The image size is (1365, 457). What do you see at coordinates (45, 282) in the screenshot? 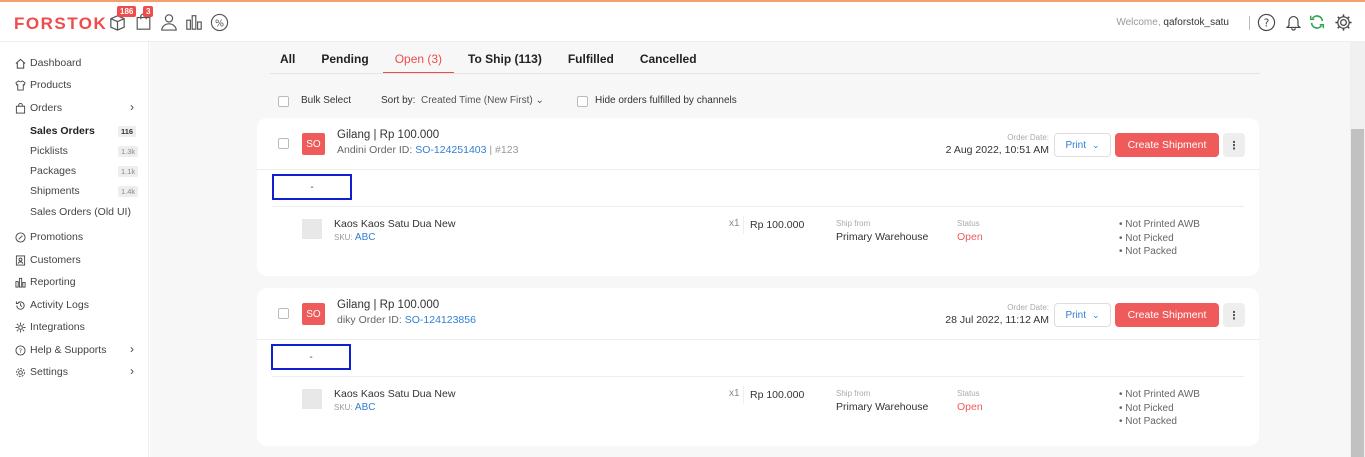
I see `sidebar-item-reporting: Reporting` at bounding box center [45, 282].